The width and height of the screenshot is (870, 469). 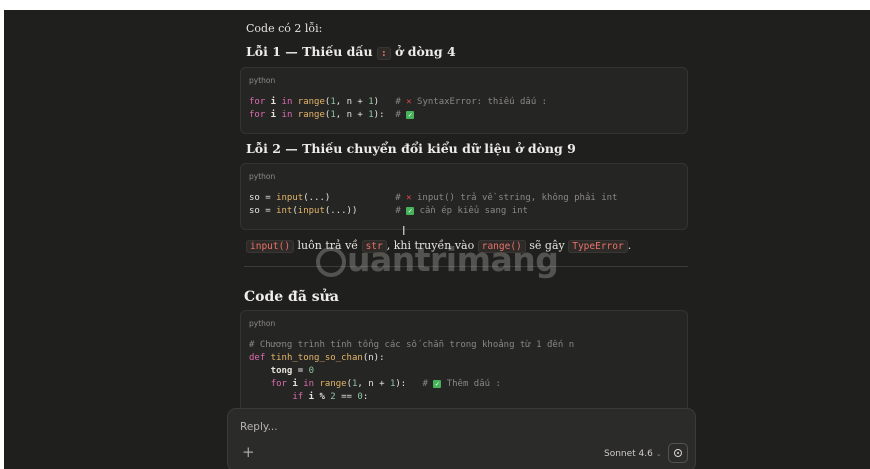 I want to click on voice-mode-button, so click(x=678, y=453).